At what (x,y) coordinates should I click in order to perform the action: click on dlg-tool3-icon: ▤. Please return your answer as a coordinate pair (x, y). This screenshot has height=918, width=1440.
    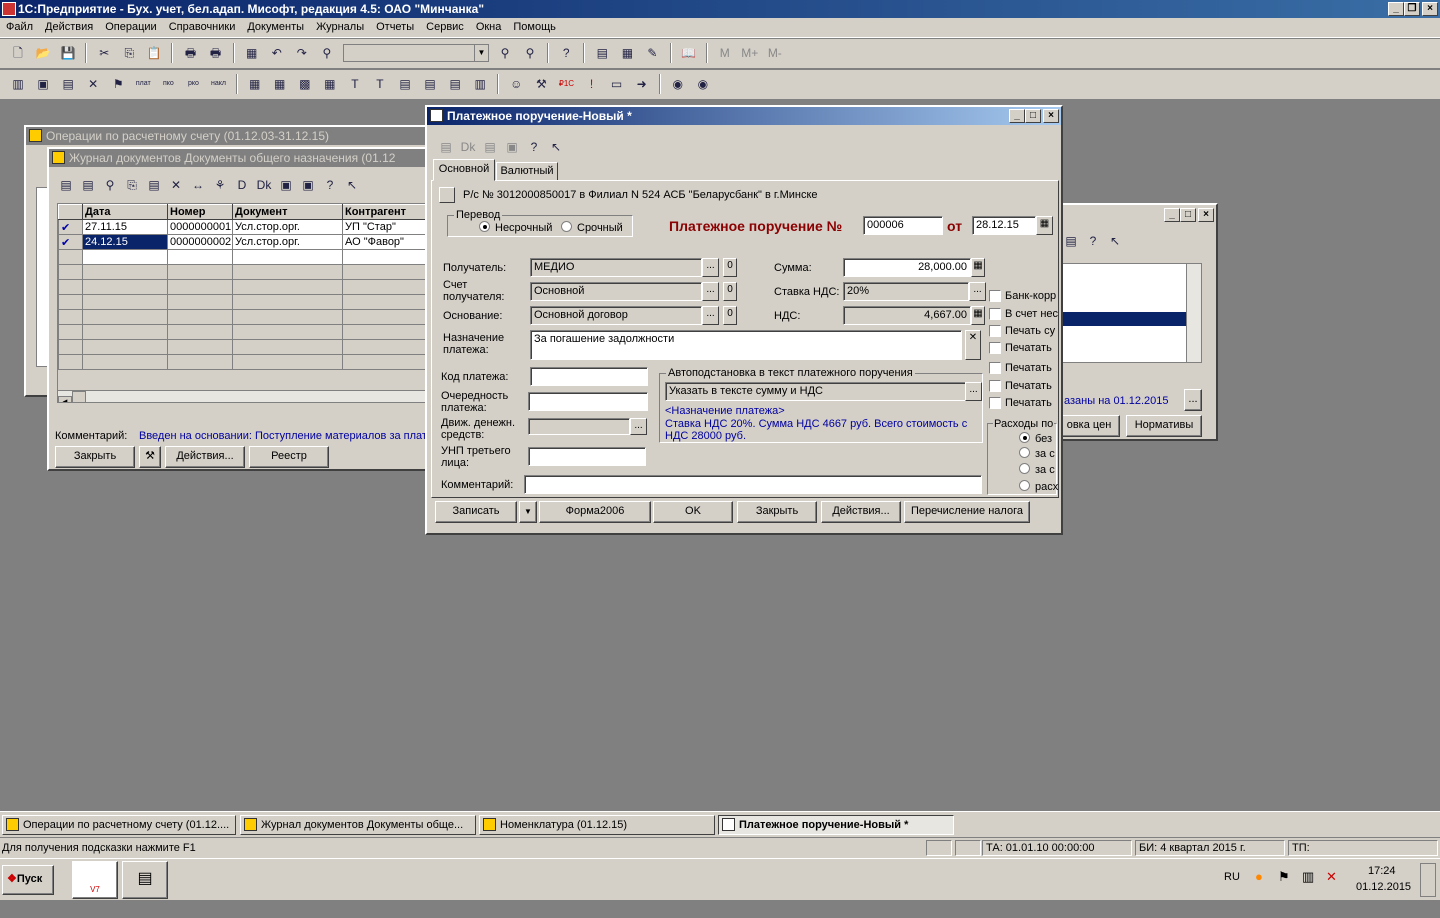
    Looking at the image, I should click on (490, 147).